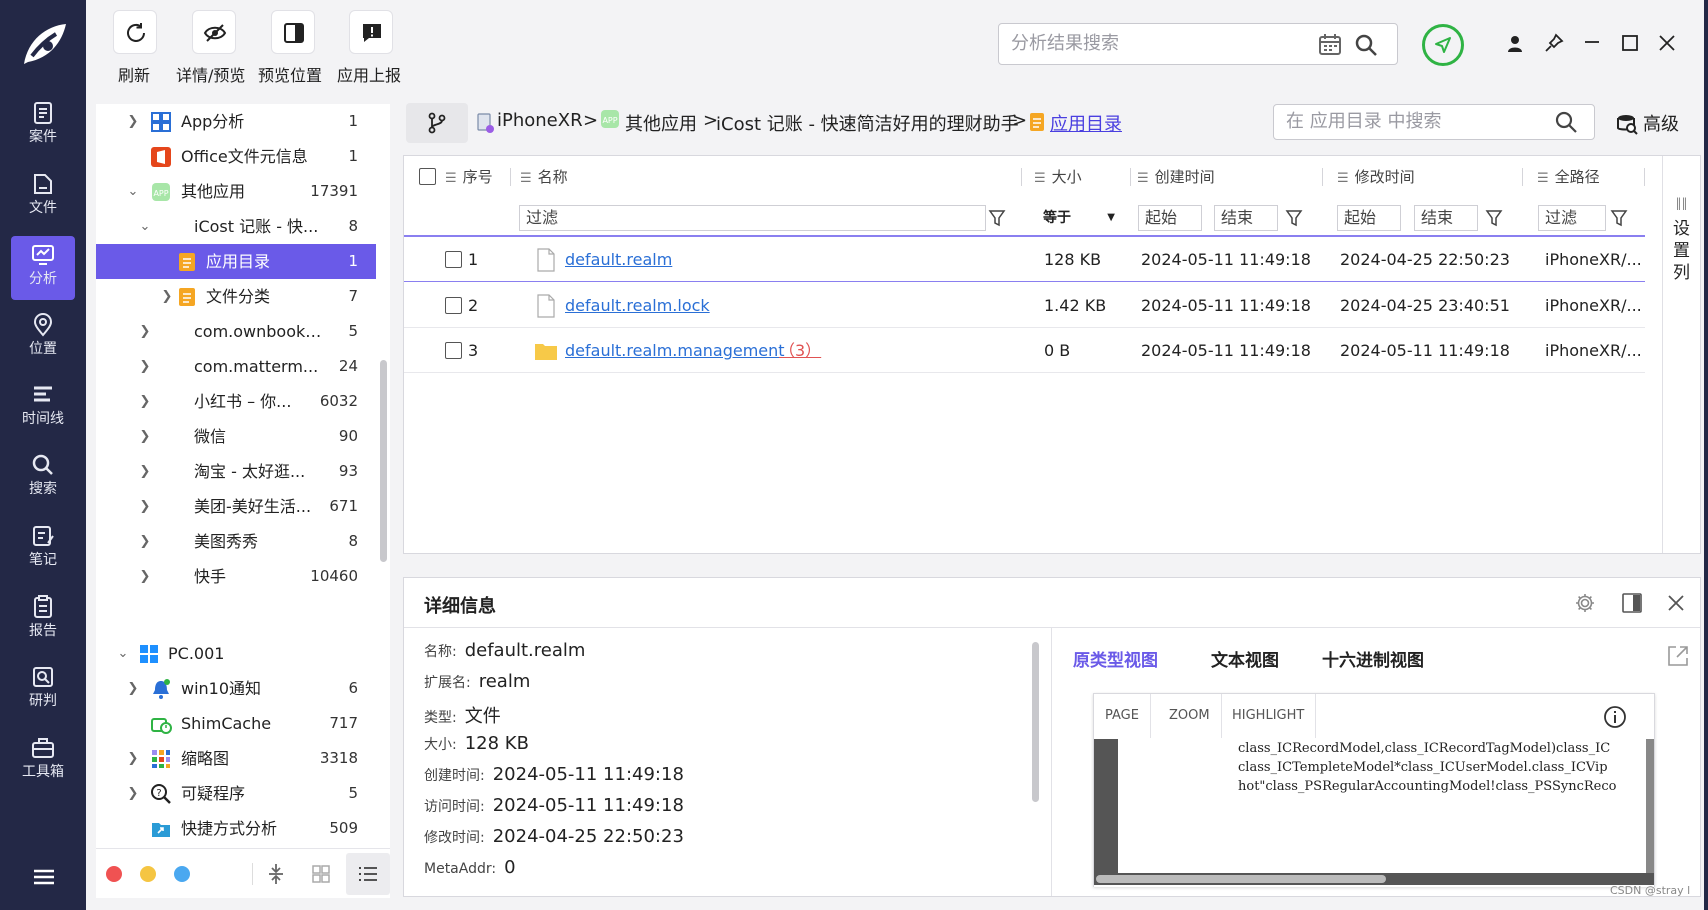 This screenshot has height=910, width=1708. Describe the element at coordinates (43, 268) in the screenshot. I see `nav-analysis: 分析` at that location.